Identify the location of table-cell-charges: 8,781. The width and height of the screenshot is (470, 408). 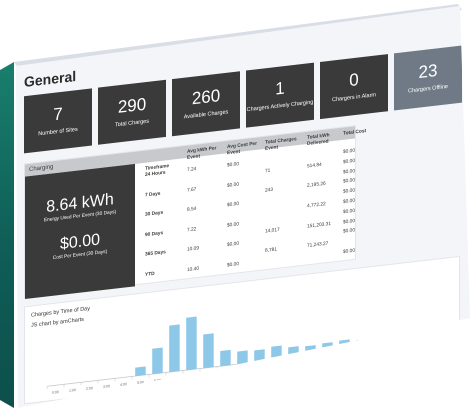
(271, 251).